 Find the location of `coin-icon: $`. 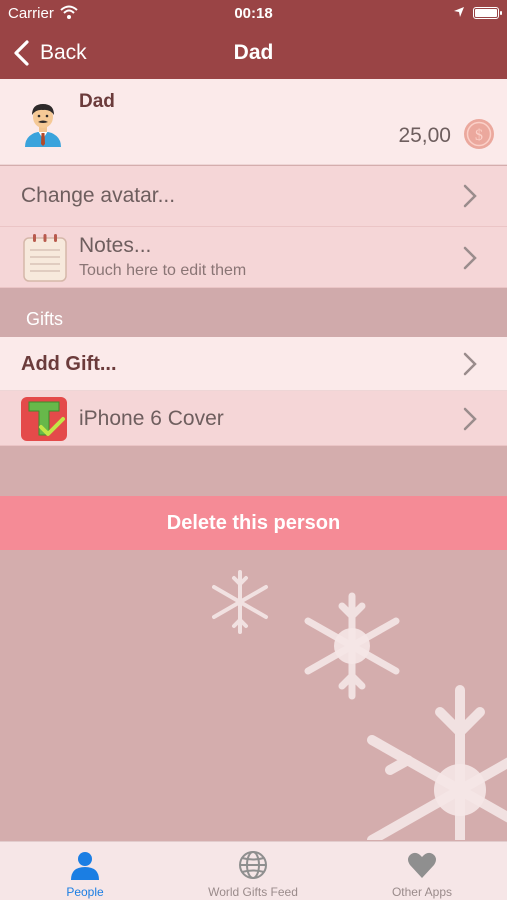

coin-icon: $ is located at coordinates (479, 134).